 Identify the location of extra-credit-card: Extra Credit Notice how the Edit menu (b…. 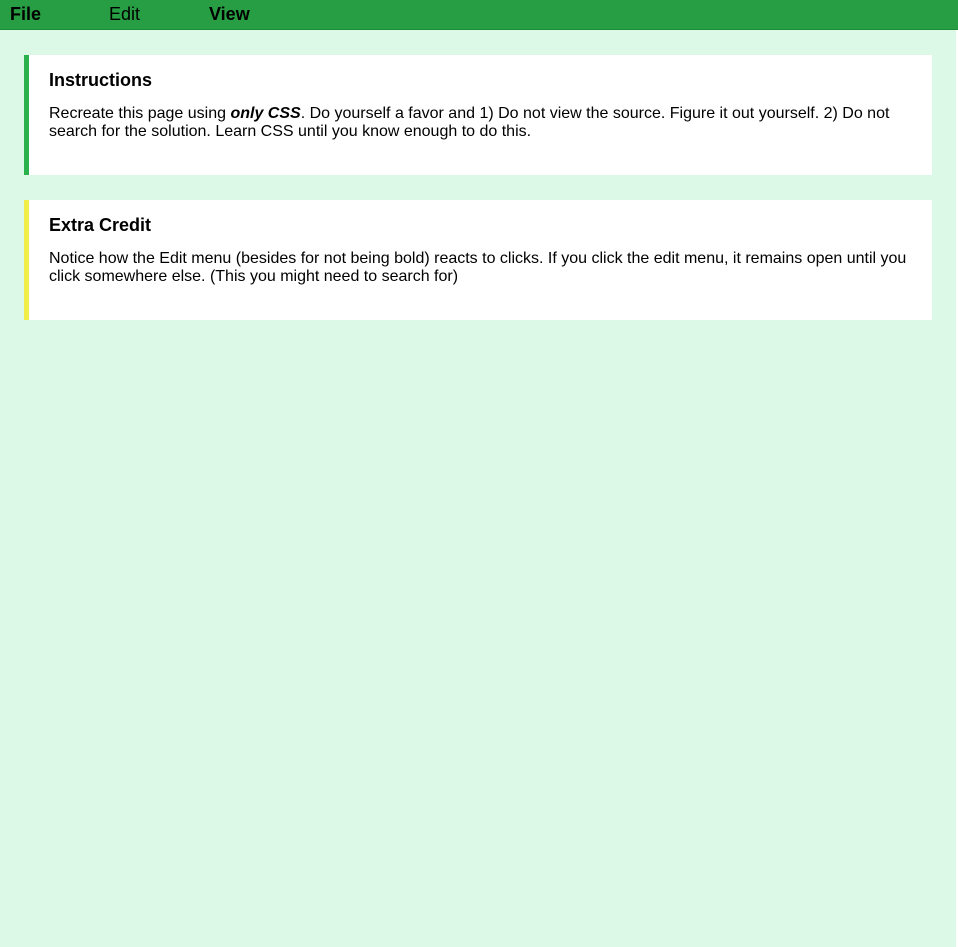
(478, 260).